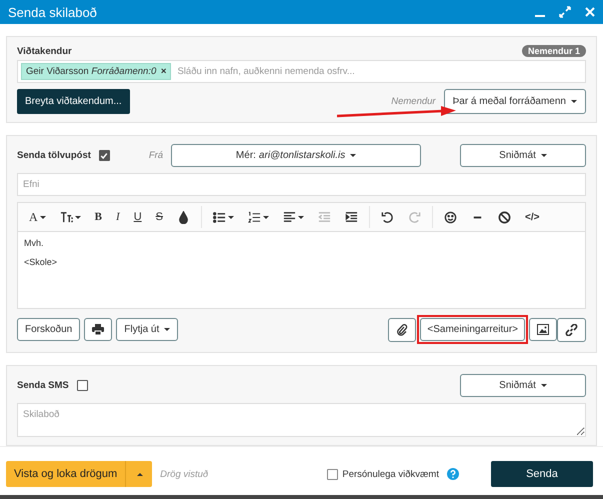 This screenshot has height=499, width=603. I want to click on strike-button: S, so click(159, 217).